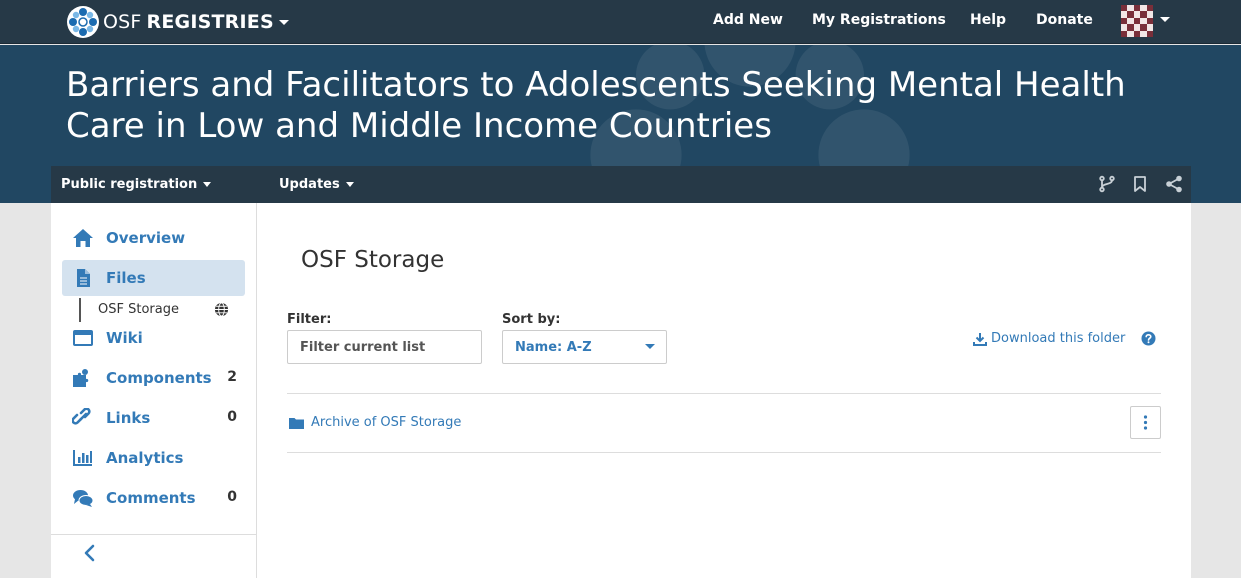  Describe the element at coordinates (151, 498) in the screenshot. I see `sidebar-item-label: Comments` at that location.